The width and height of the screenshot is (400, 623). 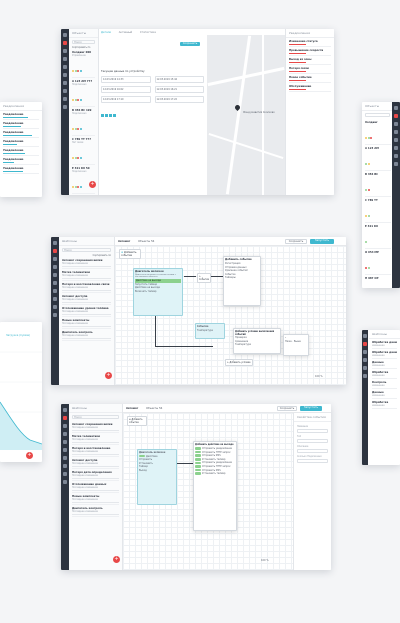 What do you see at coordinates (215, 474) in the screenshot?
I see `popup-row: Установить таймер` at bounding box center [215, 474].